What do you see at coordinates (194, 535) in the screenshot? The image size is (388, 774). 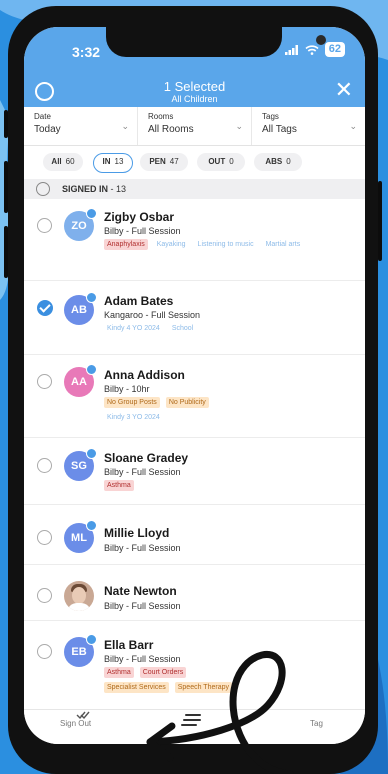 I see `list-item: ML Millie Lloyd Bilby - Full Session` at bounding box center [194, 535].